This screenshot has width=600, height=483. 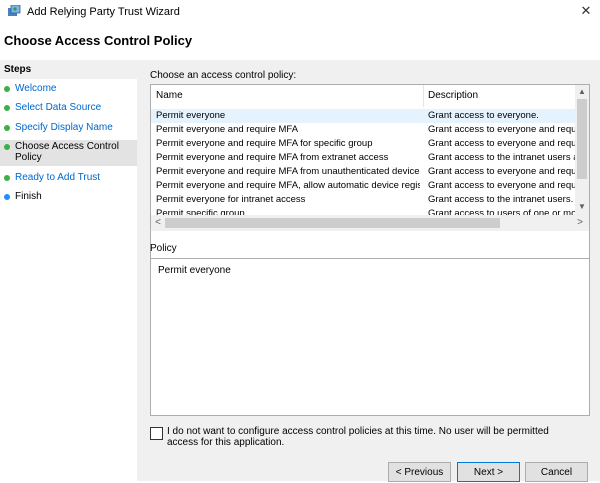 I want to click on step-label: Choose Access Control Policy, so click(x=67, y=152).